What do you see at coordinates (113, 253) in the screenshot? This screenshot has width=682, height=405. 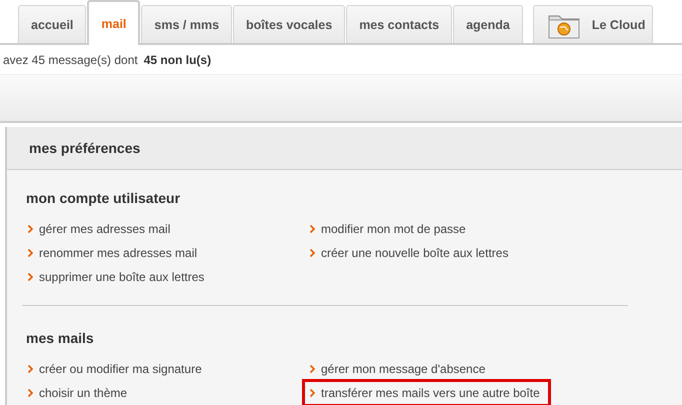 I see `preference-link: renommer mes adresses mail` at bounding box center [113, 253].